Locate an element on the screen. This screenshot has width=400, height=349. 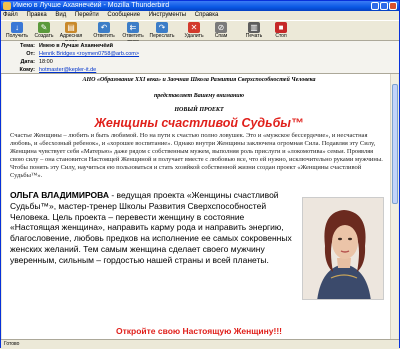
presents-line: представляет Вашему вниманию is located at coordinates (199, 96).